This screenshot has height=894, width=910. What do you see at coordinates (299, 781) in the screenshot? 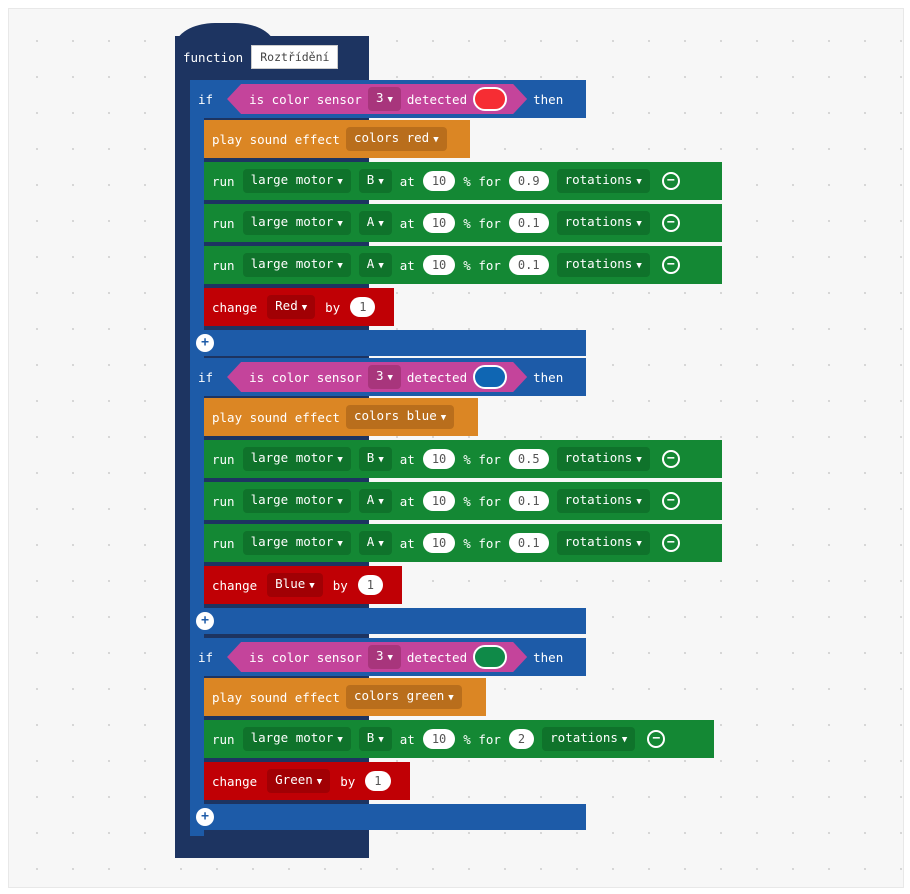
I see `variable-dropdown: Green ▼` at bounding box center [299, 781].